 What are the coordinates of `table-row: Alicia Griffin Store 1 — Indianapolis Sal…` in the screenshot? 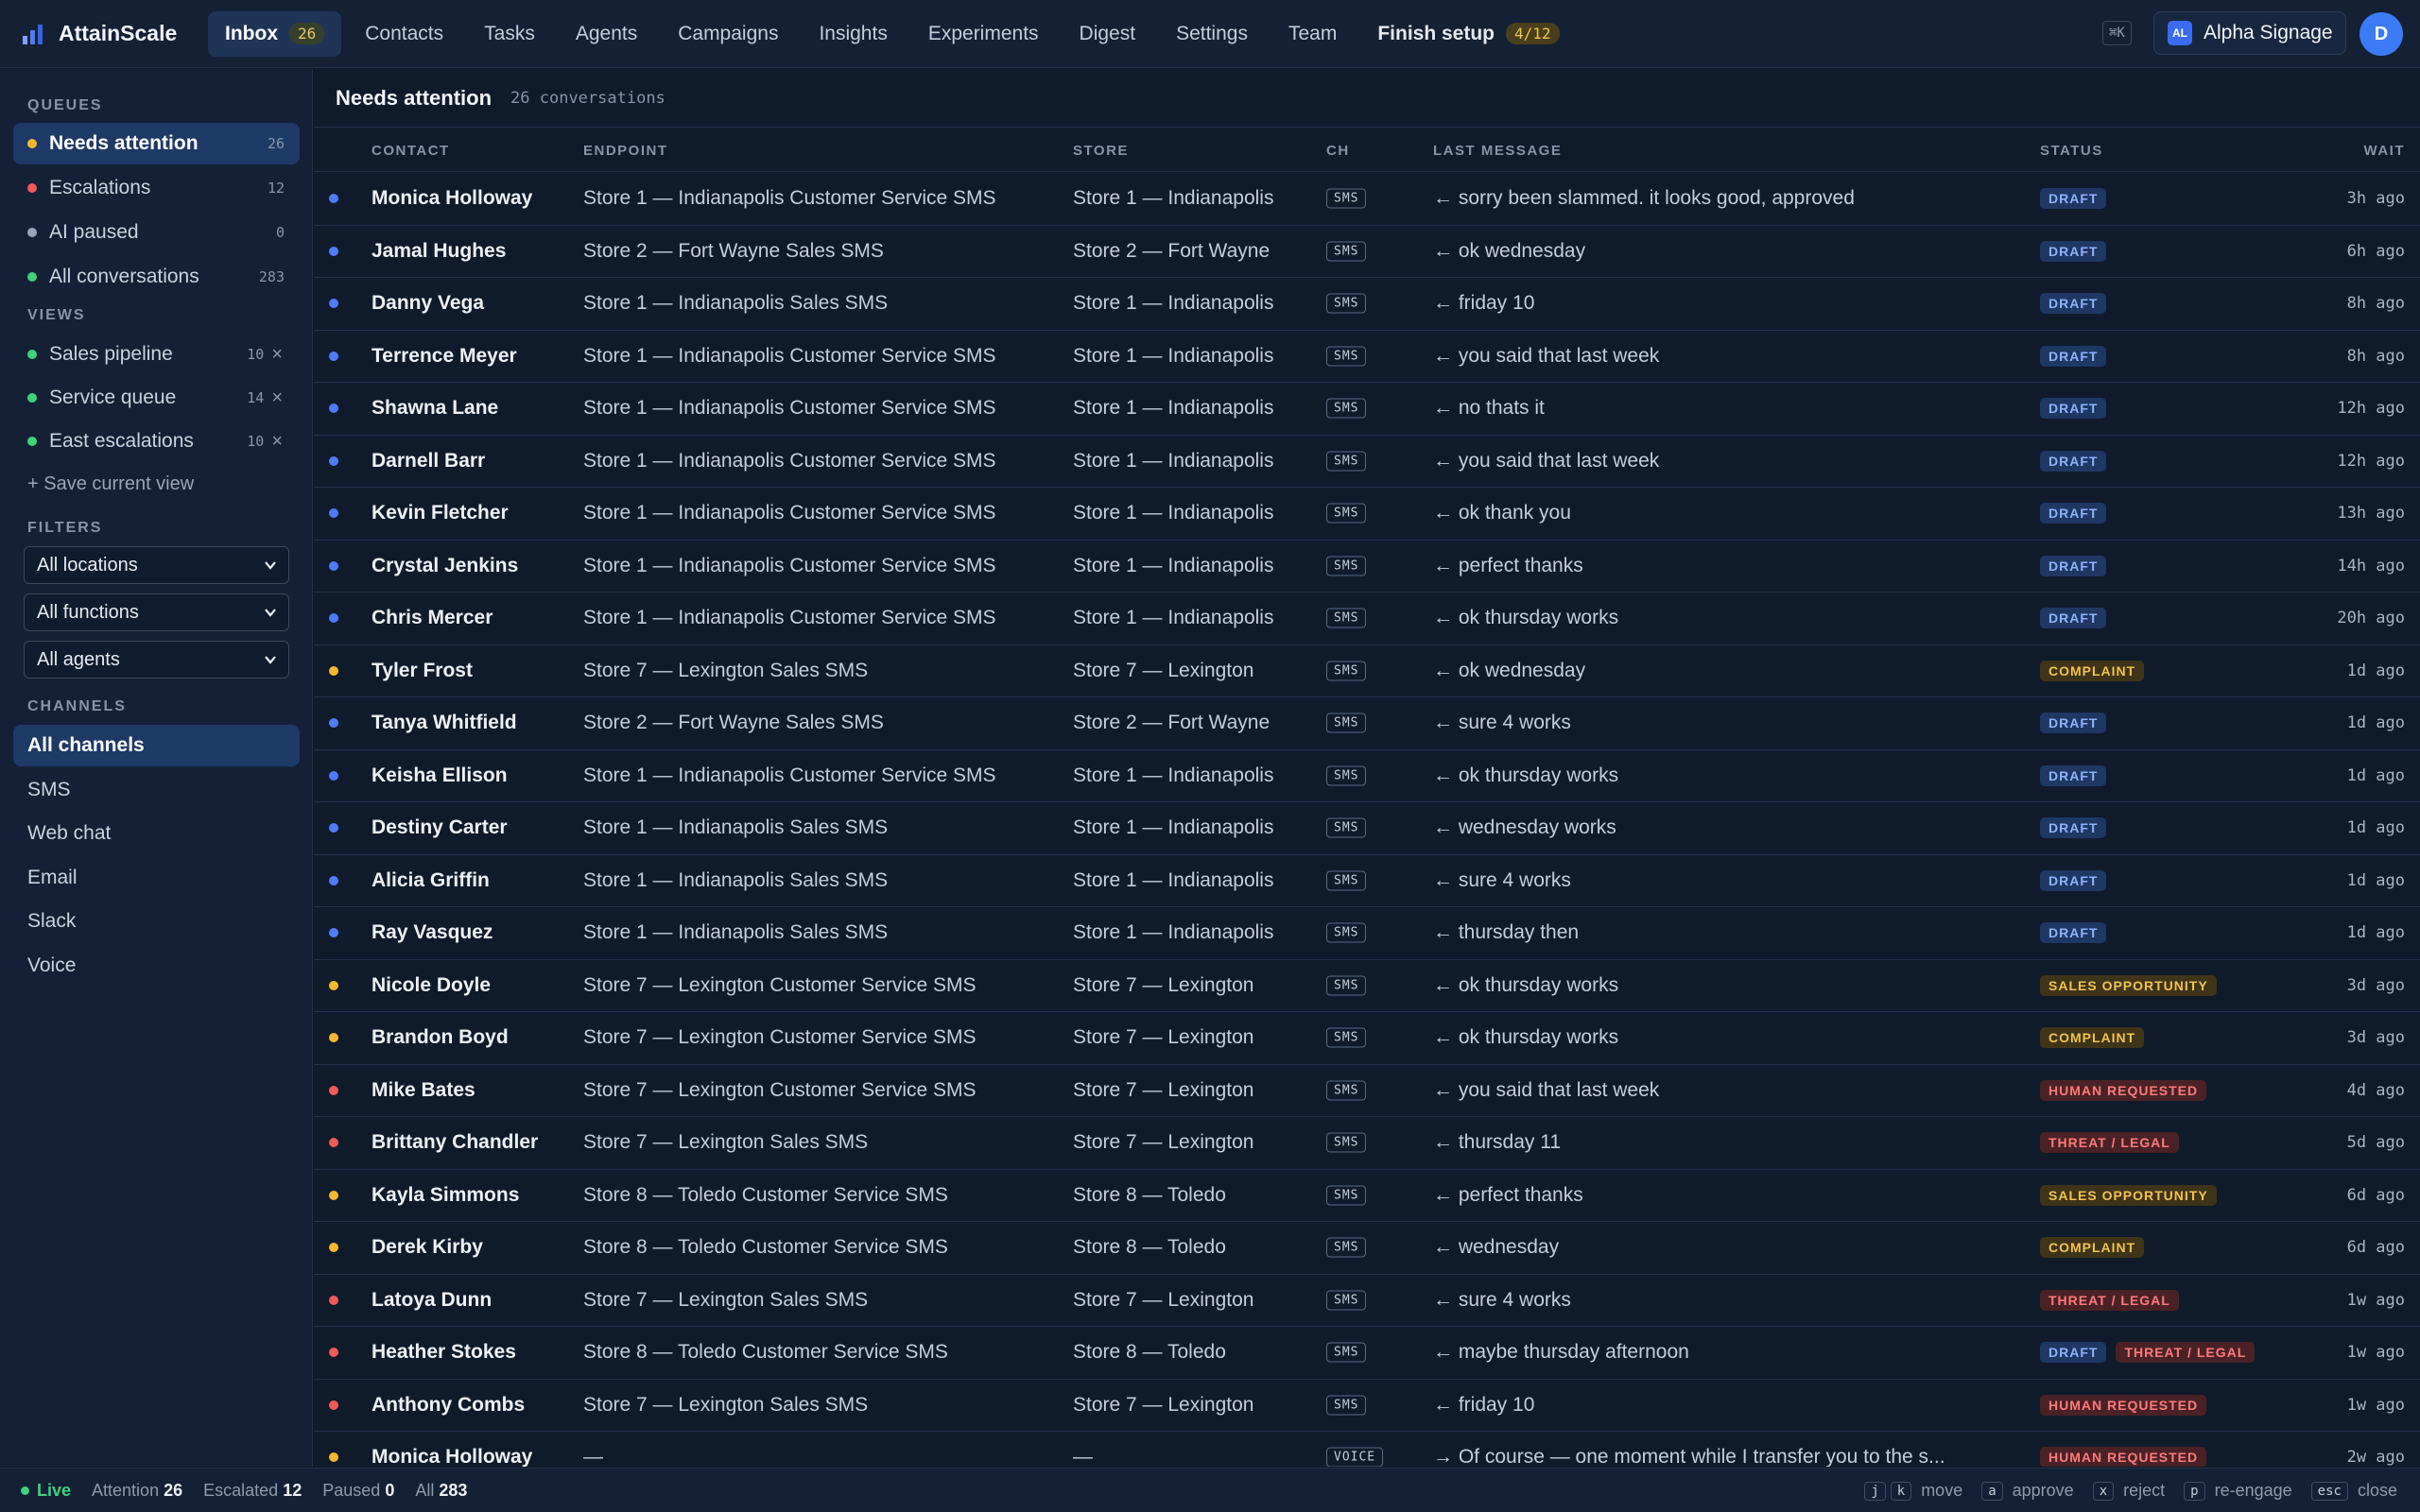 It's located at (1367, 881).